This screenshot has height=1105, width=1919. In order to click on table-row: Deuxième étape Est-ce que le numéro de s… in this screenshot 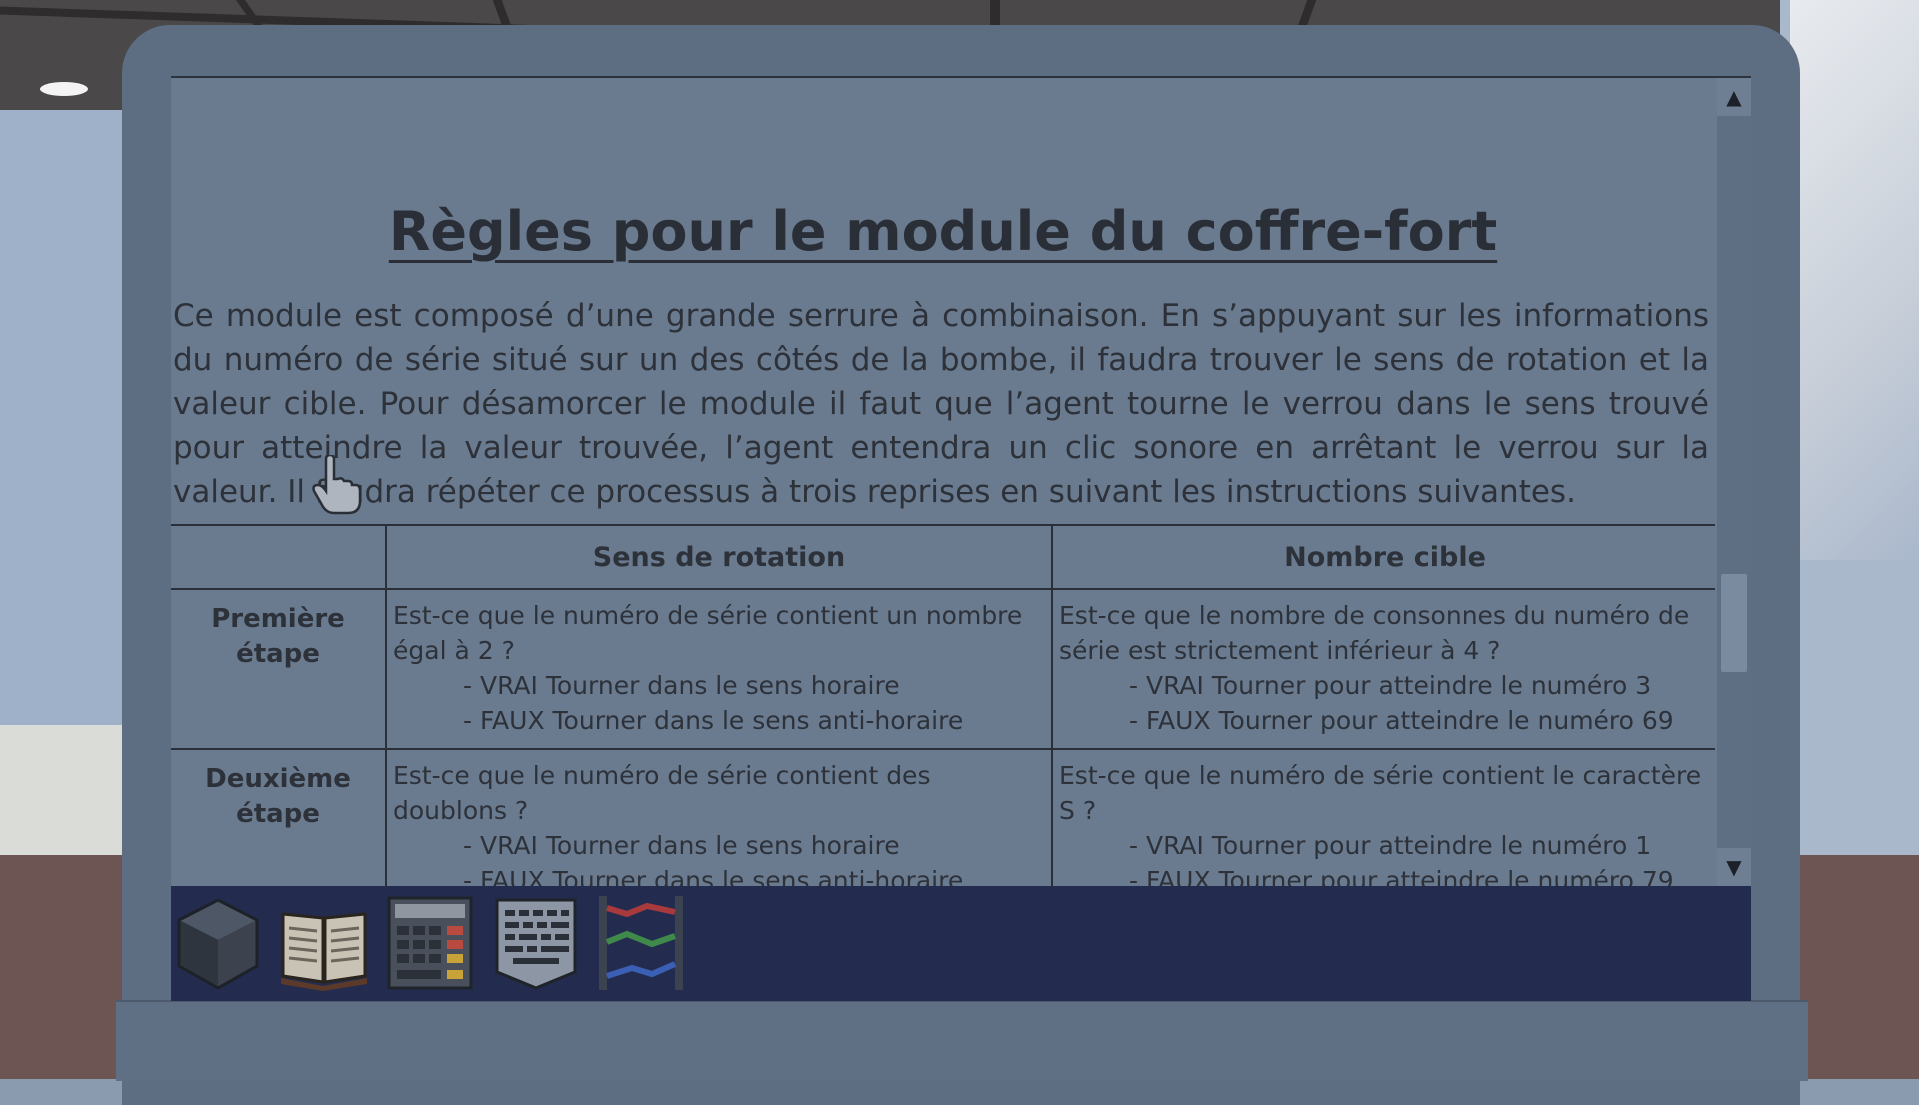, I will do `click(943, 817)`.